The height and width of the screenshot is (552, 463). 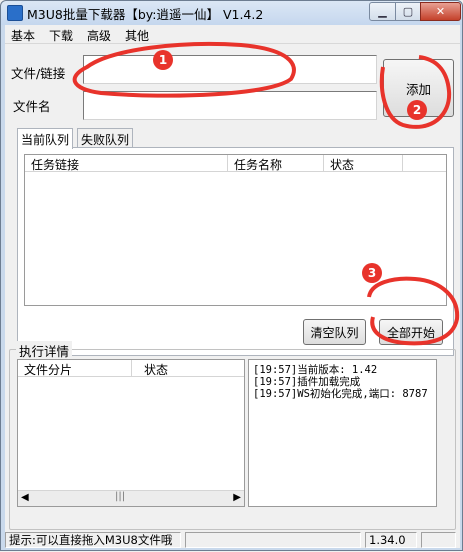 What do you see at coordinates (237, 497) in the screenshot?
I see `scroll-right-icon: ▶` at bounding box center [237, 497].